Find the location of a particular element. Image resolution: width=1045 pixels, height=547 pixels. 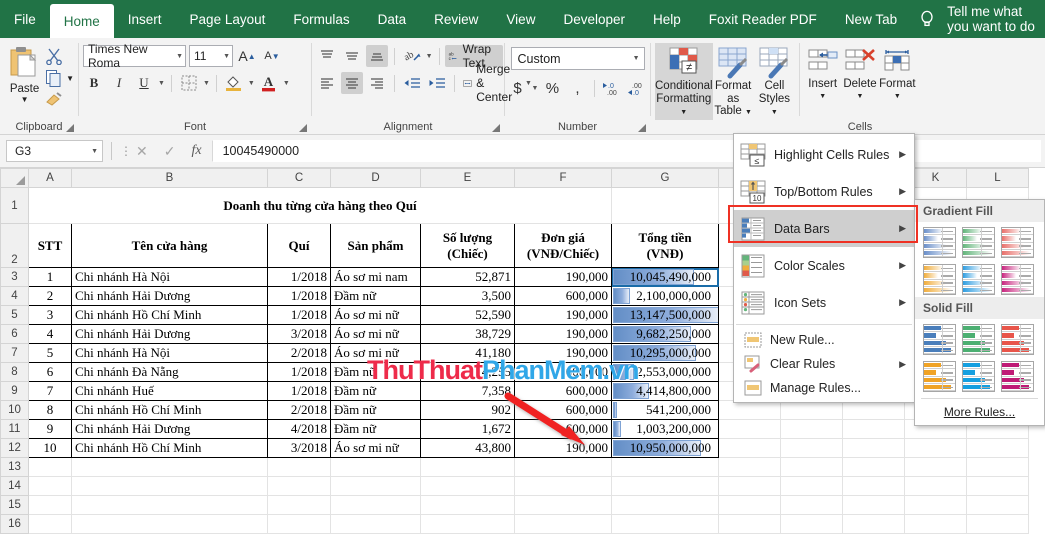

row-header-8: 8 is located at coordinates (14, 372).